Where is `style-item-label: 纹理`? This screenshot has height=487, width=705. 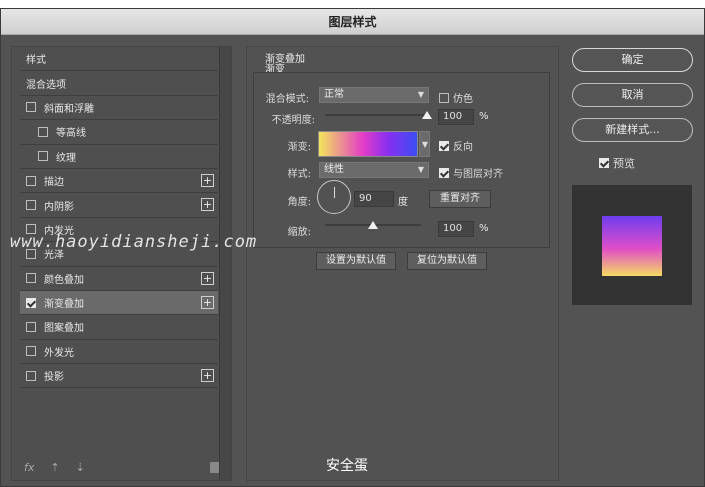 style-item-label: 纹理 is located at coordinates (66, 158).